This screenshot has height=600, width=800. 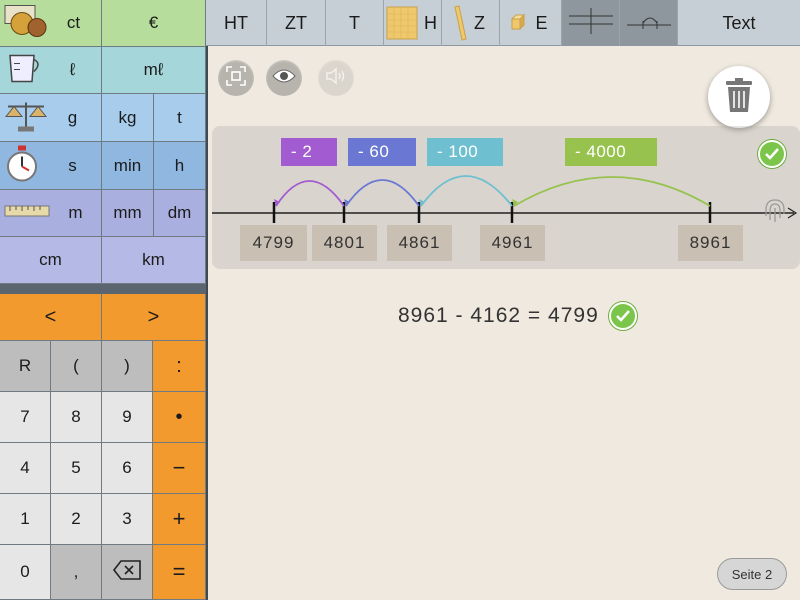 I want to click on unit-cube-icon, so click(x=518, y=24).